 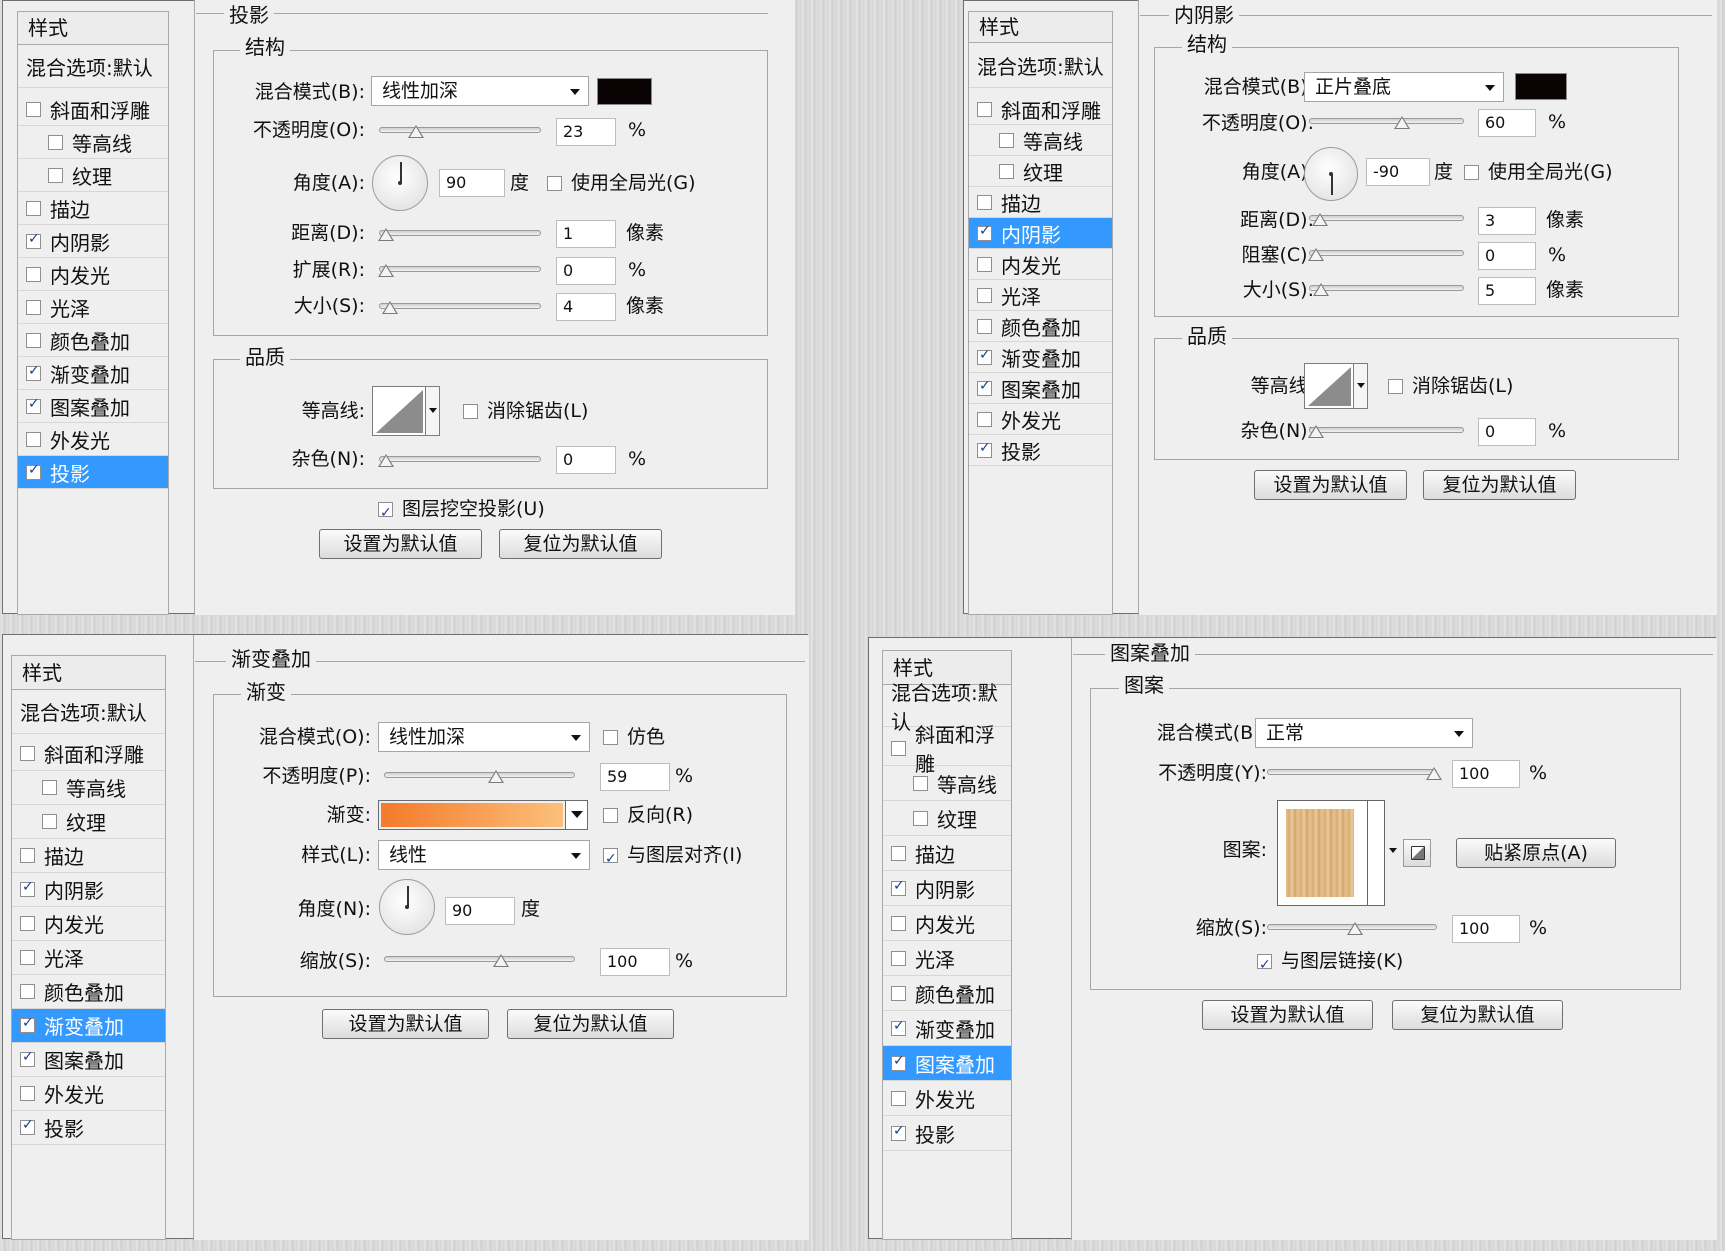 What do you see at coordinates (1040, 233) in the screenshot?
I see `sidebar-item: 内阴影` at bounding box center [1040, 233].